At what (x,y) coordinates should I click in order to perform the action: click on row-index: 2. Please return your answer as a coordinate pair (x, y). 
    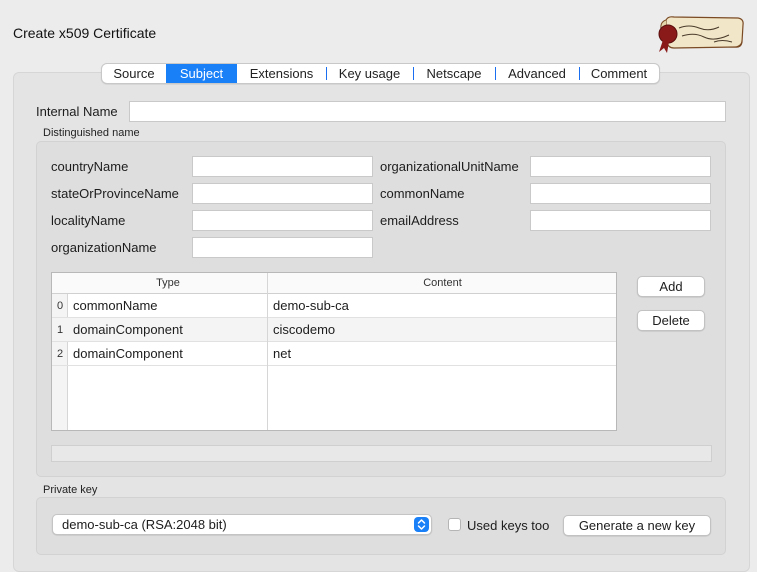
    Looking at the image, I should click on (60, 354).